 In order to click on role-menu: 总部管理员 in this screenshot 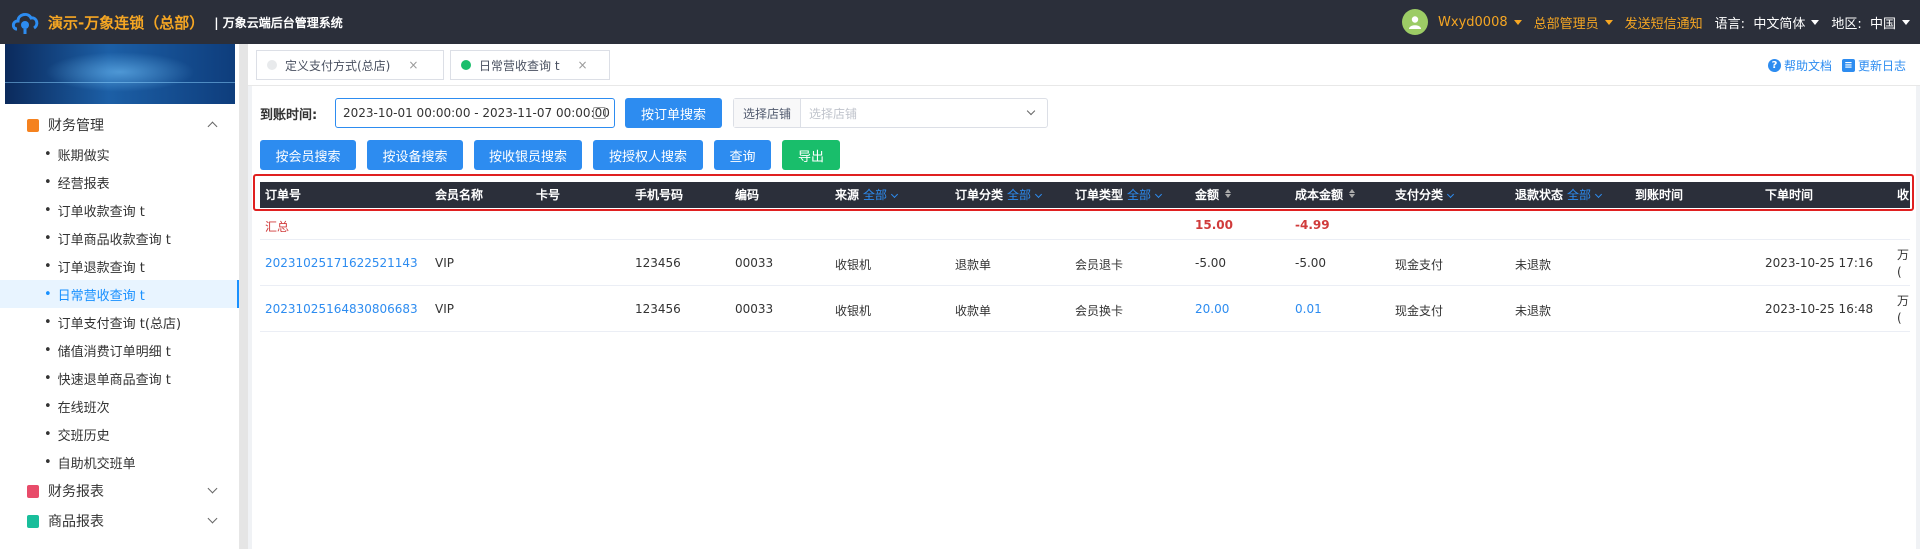, I will do `click(1573, 22)`.